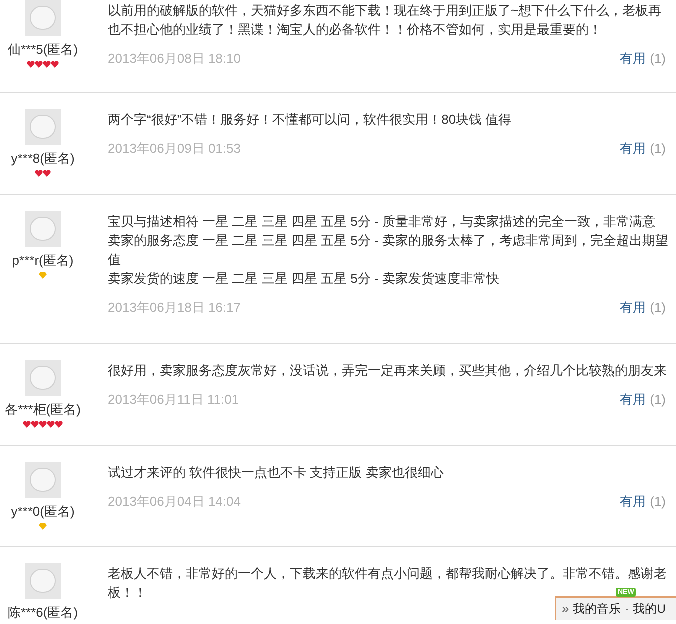 This screenshot has height=624, width=676. I want to click on user-name: y***0(匿名), so click(43, 512).